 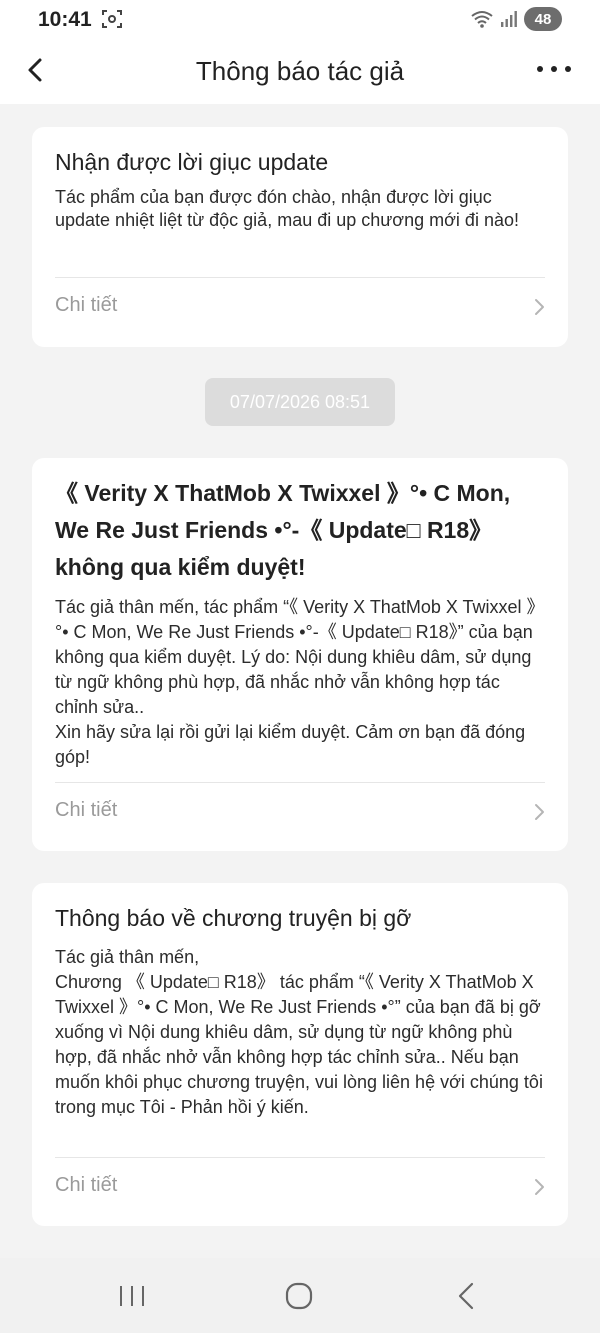 What do you see at coordinates (192, 162) in the screenshot?
I see `notification-title: Nhận được lời giục update` at bounding box center [192, 162].